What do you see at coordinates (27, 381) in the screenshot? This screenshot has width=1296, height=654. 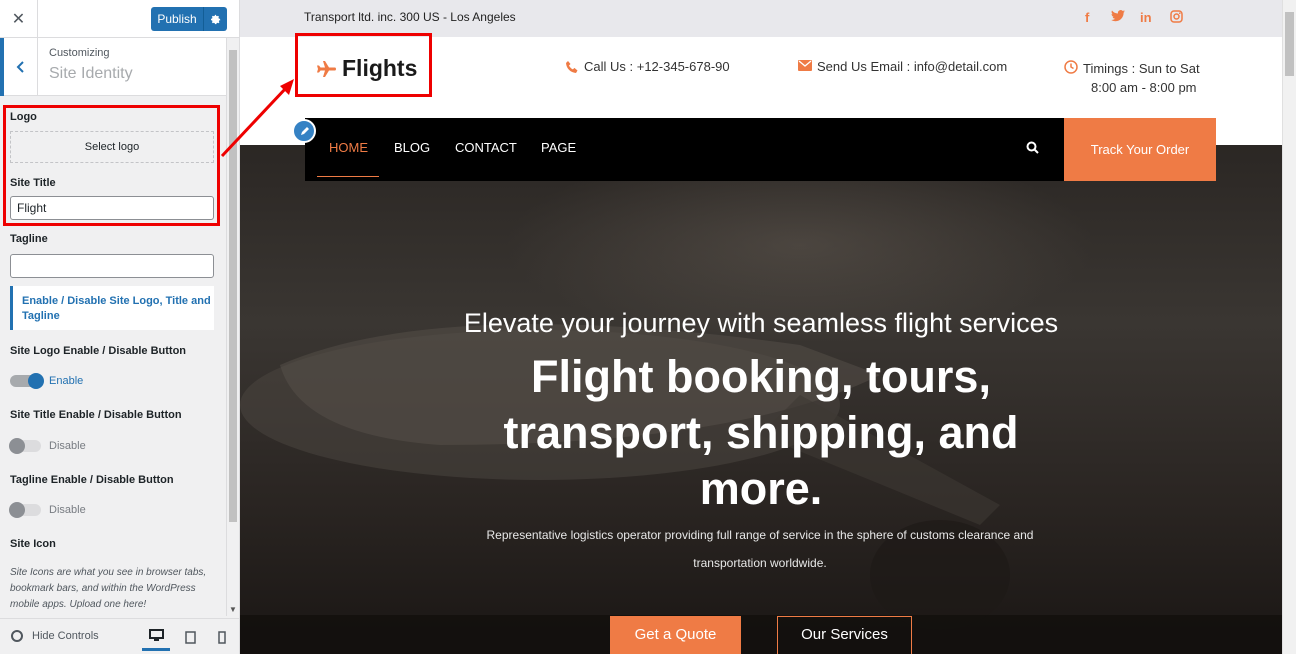 I see `logo-toggle` at bounding box center [27, 381].